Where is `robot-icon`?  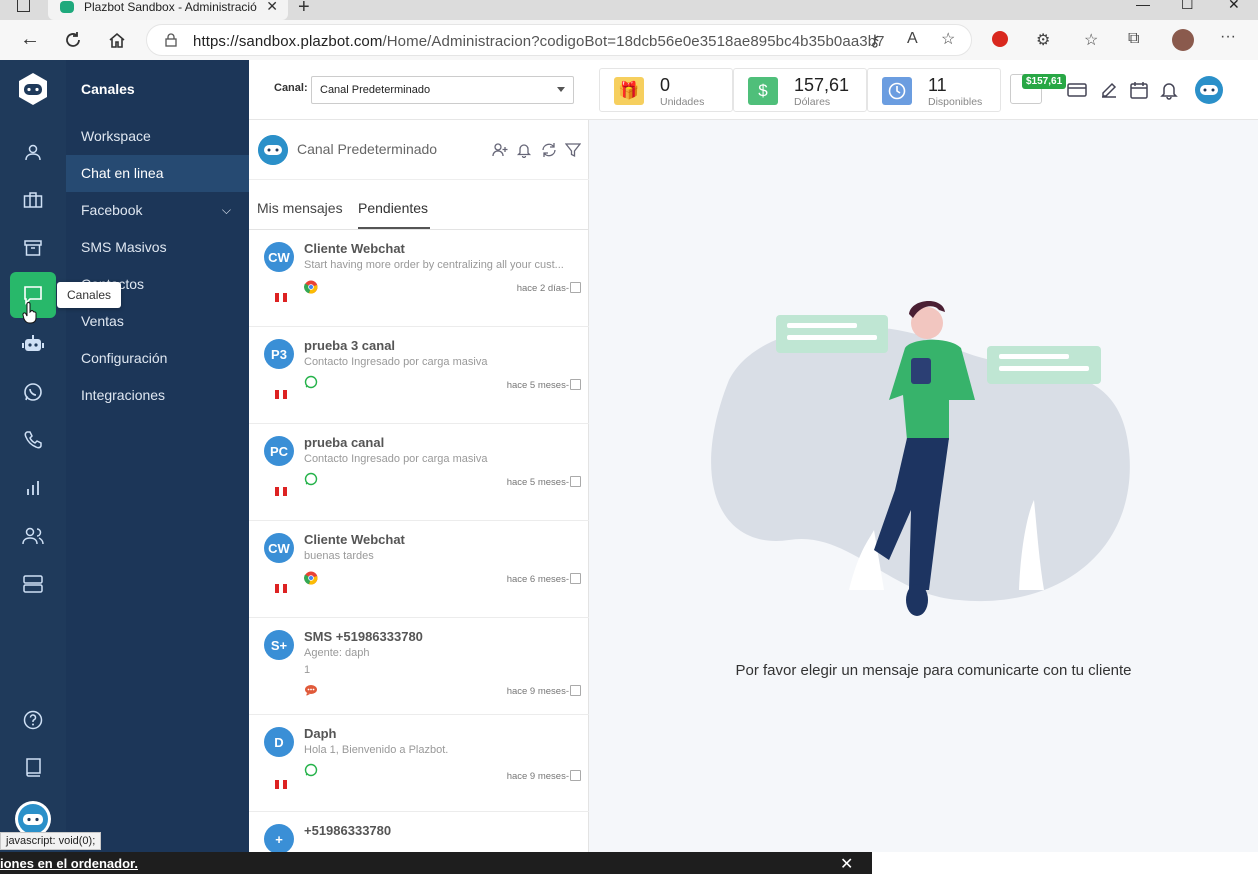
robot-icon is located at coordinates (33, 344).